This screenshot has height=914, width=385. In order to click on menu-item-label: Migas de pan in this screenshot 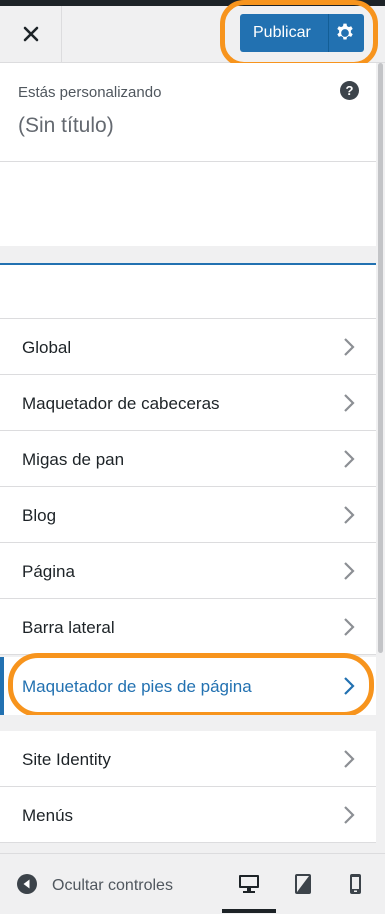, I will do `click(73, 459)`.